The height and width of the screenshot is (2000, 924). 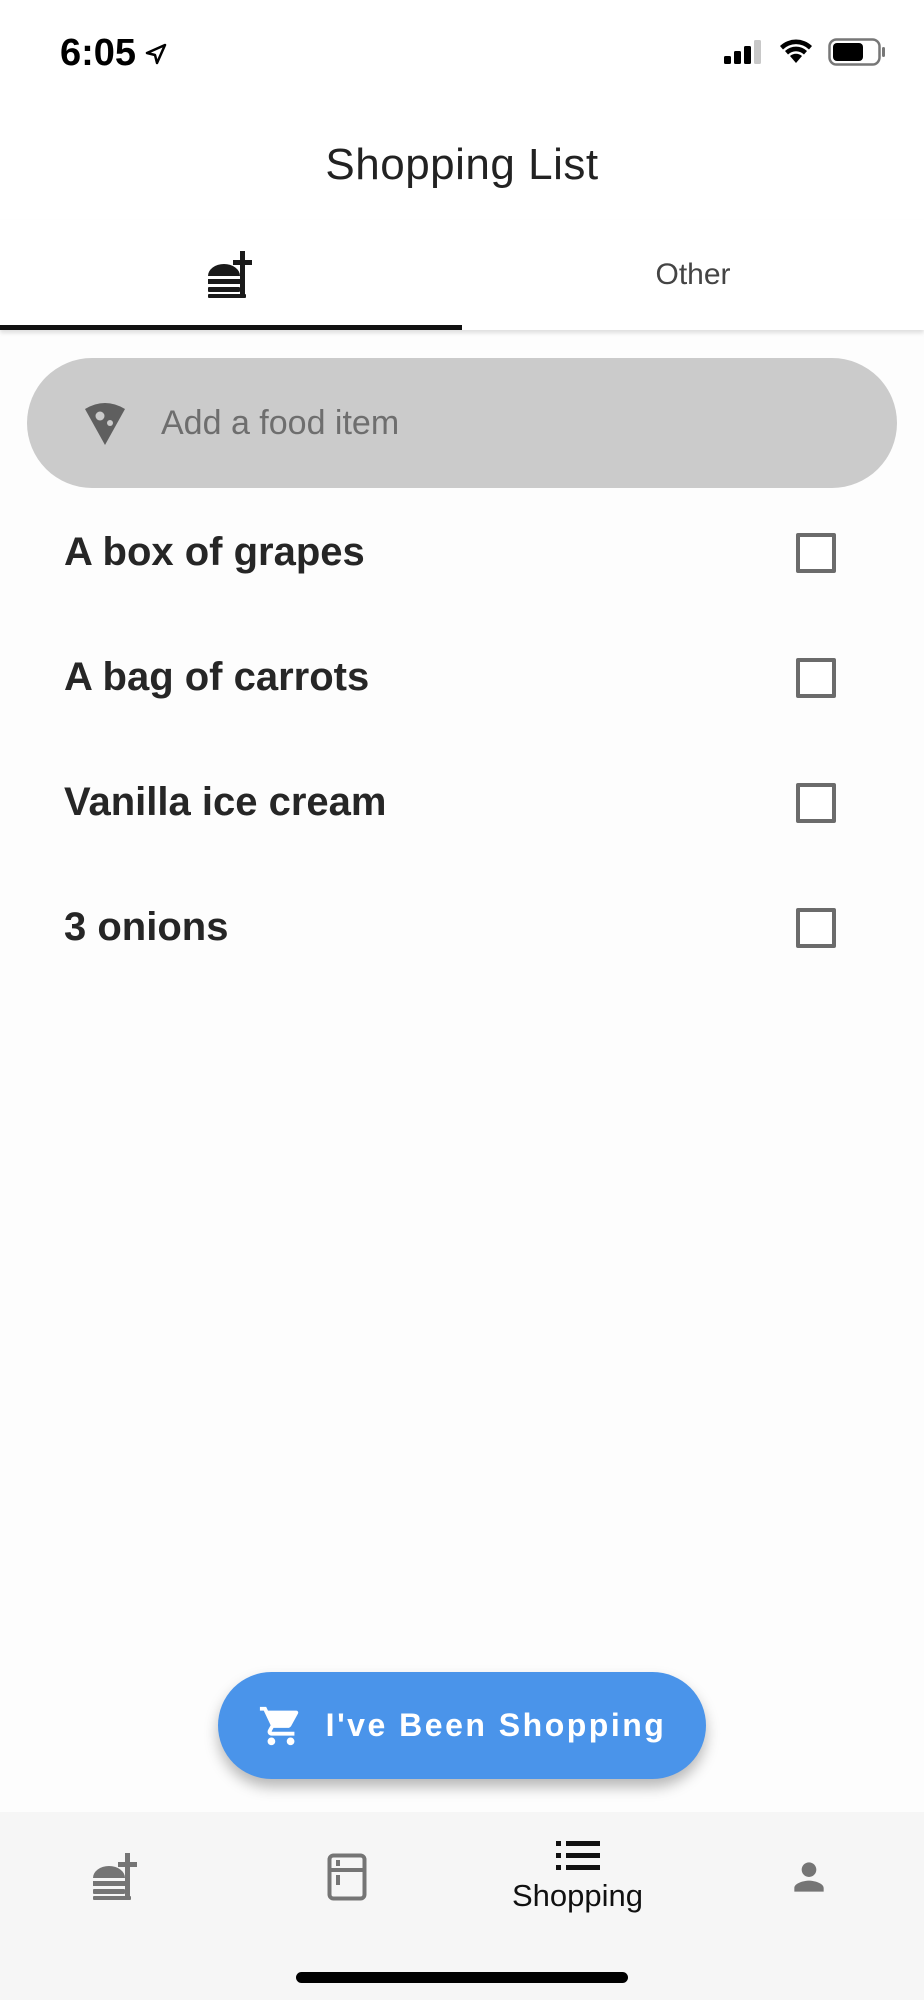 I want to click on tab-other: Other, so click(x=693, y=275).